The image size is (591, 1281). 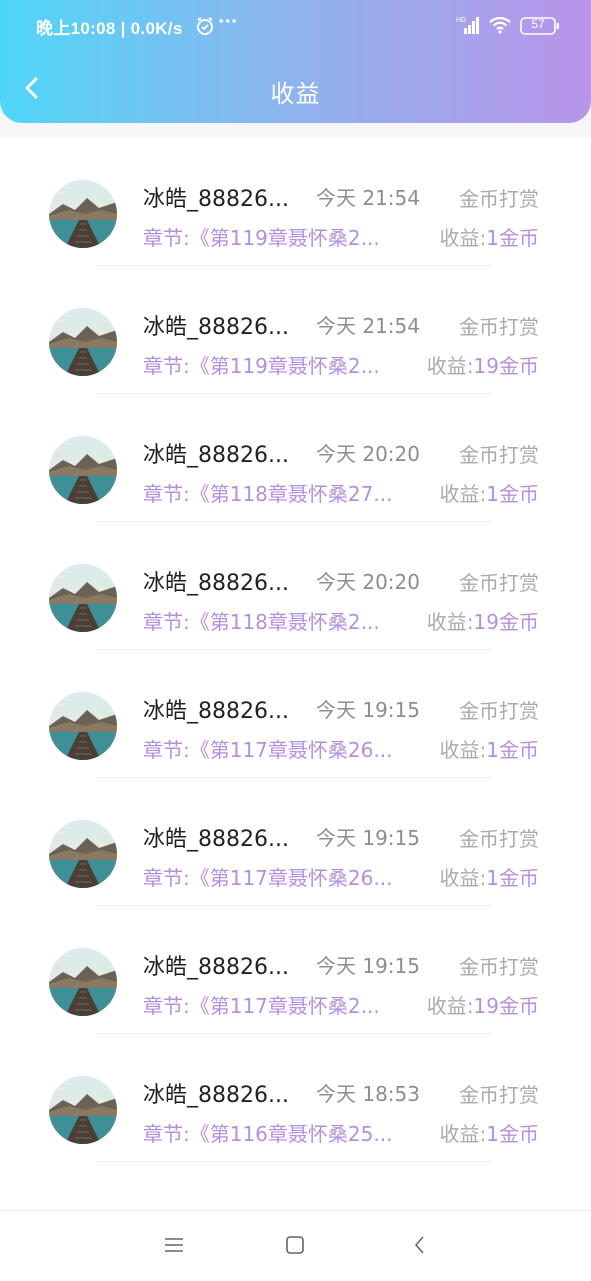 I want to click on status-time-speed: 晚上10:08 | 0.0K/s, so click(x=109, y=28).